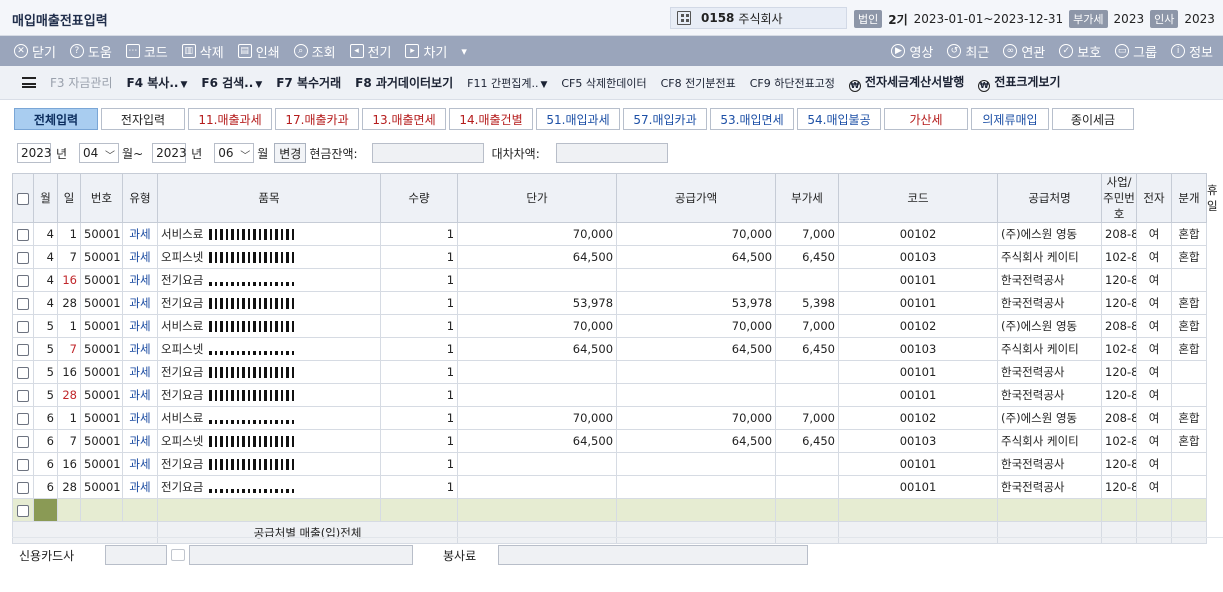 This screenshot has height=592, width=1223. Describe the element at coordinates (269, 234) in the screenshot. I see `item-cell: 서비스료` at that location.